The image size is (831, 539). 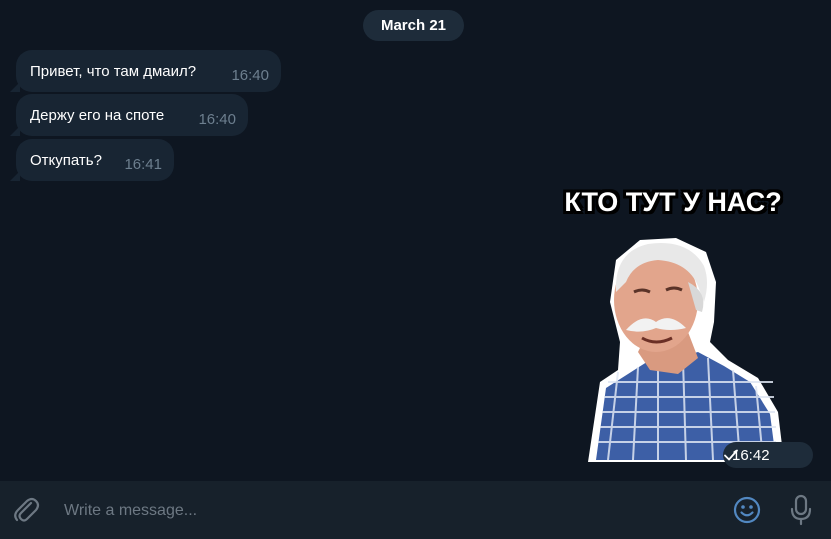 I want to click on incoming-message: Держу его на споте 16:40, so click(x=129, y=115).